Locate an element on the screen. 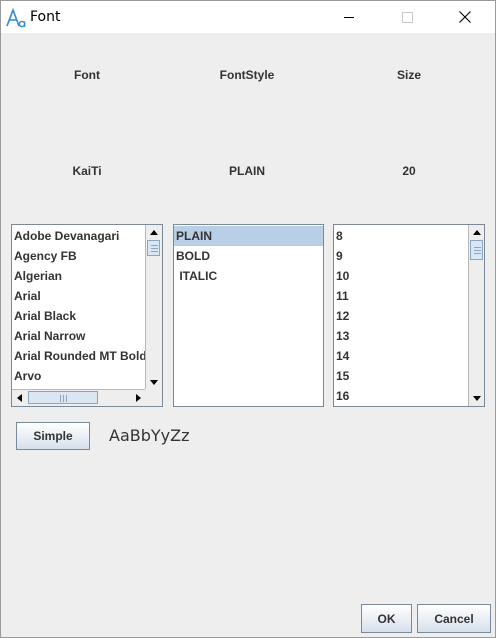 This screenshot has width=496, height=638. maximize-button is located at coordinates (407, 17).